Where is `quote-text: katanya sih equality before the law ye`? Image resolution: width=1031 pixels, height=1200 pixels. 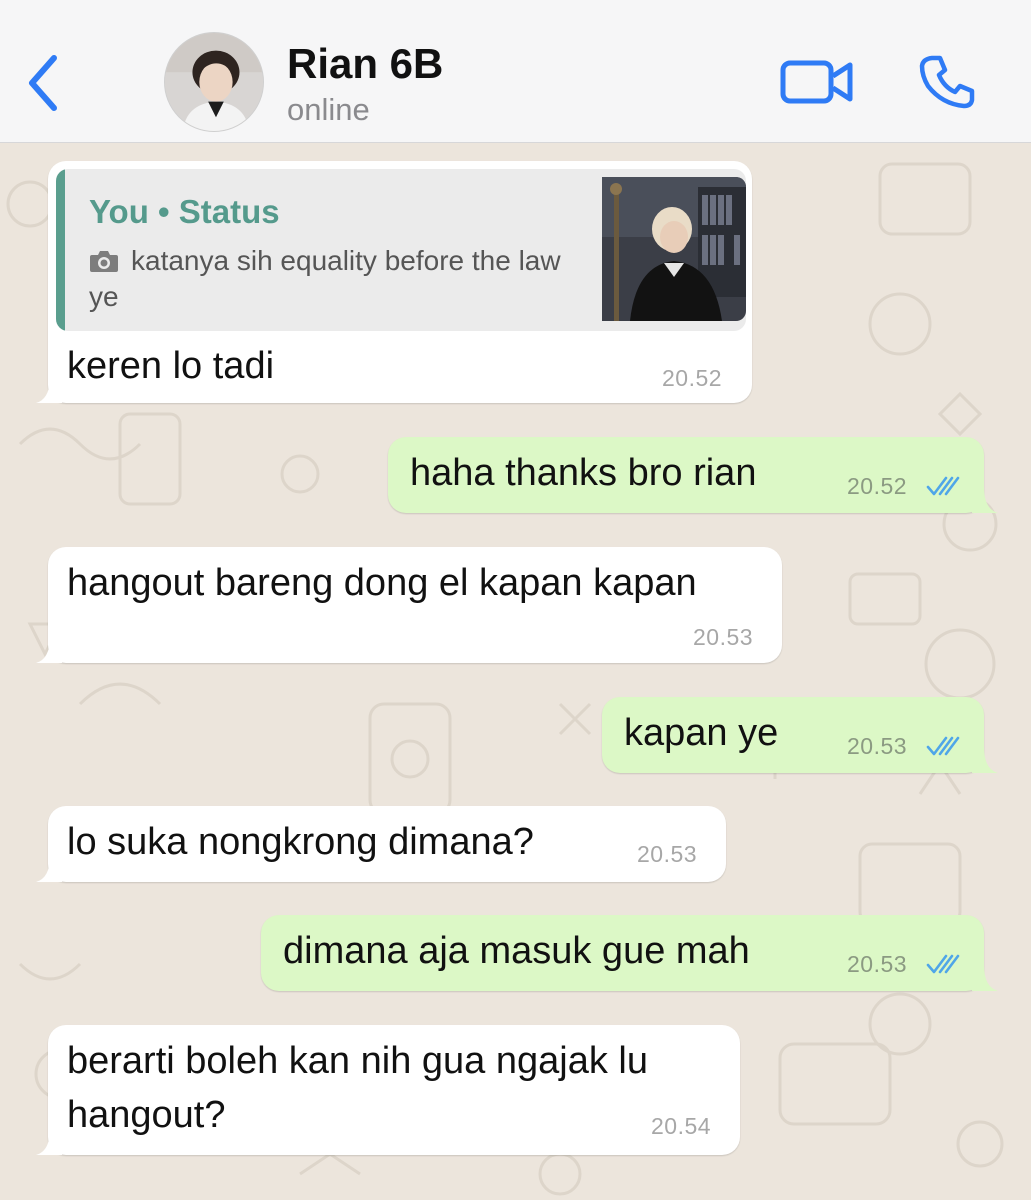
quote-text: katanya sih equality before the law ye is located at coordinates (325, 278).